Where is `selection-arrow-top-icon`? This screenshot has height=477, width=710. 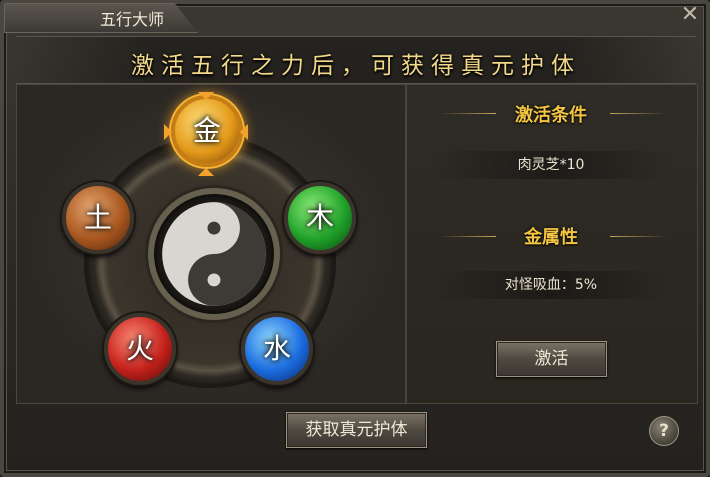 selection-arrow-top-icon is located at coordinates (206, 96).